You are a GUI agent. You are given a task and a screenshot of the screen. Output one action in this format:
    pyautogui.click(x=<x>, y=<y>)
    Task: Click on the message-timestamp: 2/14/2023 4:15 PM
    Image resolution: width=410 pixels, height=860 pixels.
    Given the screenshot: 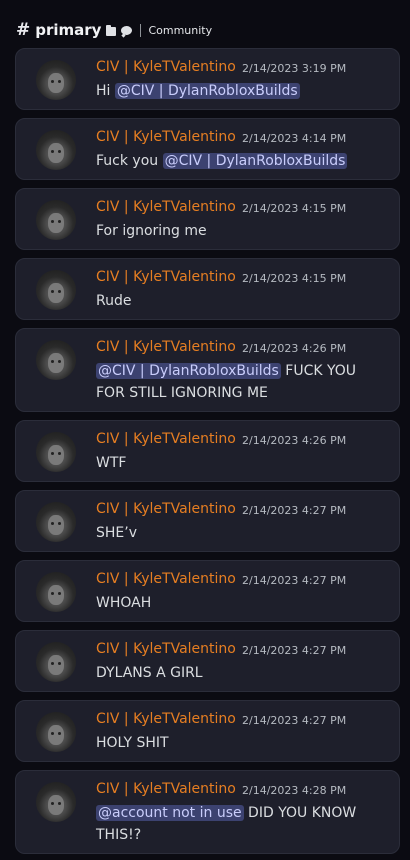 What is the action you would take?
    pyautogui.click(x=294, y=208)
    